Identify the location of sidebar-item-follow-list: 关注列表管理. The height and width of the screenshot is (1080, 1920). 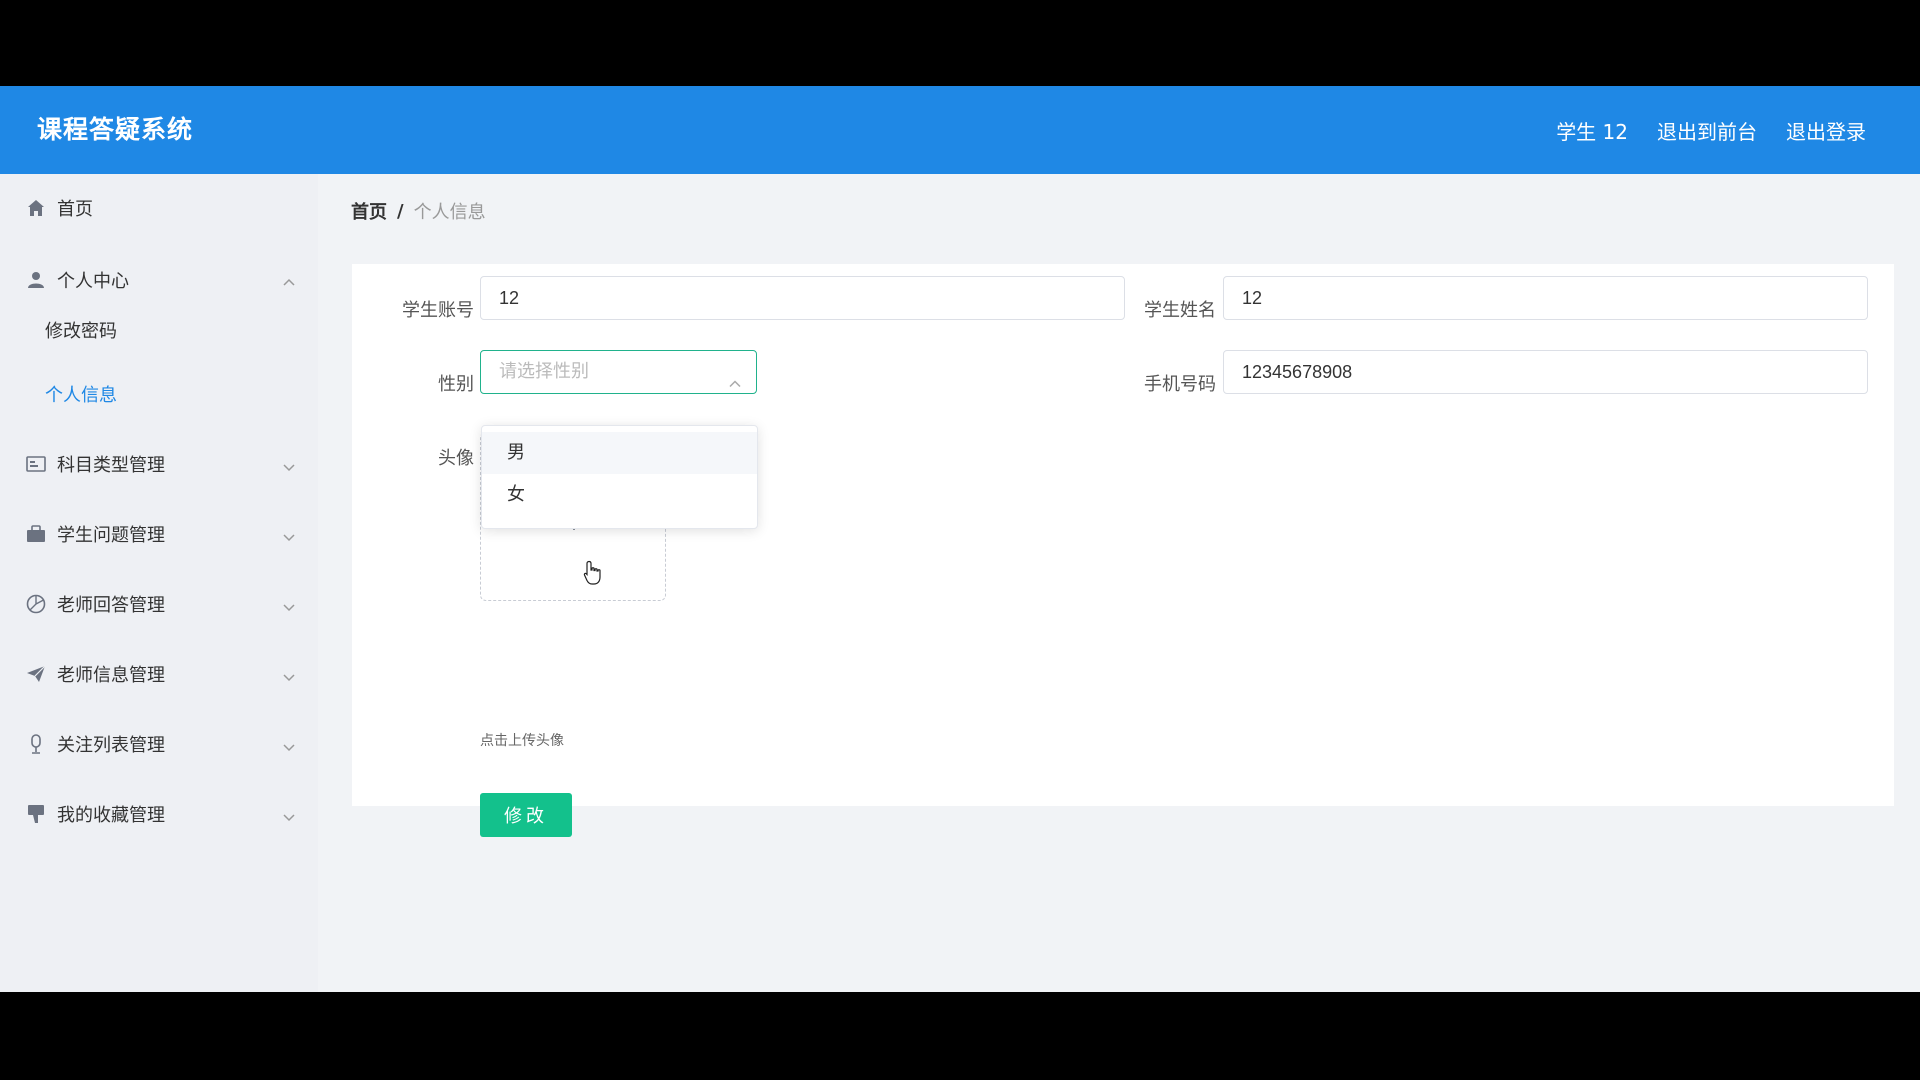
(159, 744).